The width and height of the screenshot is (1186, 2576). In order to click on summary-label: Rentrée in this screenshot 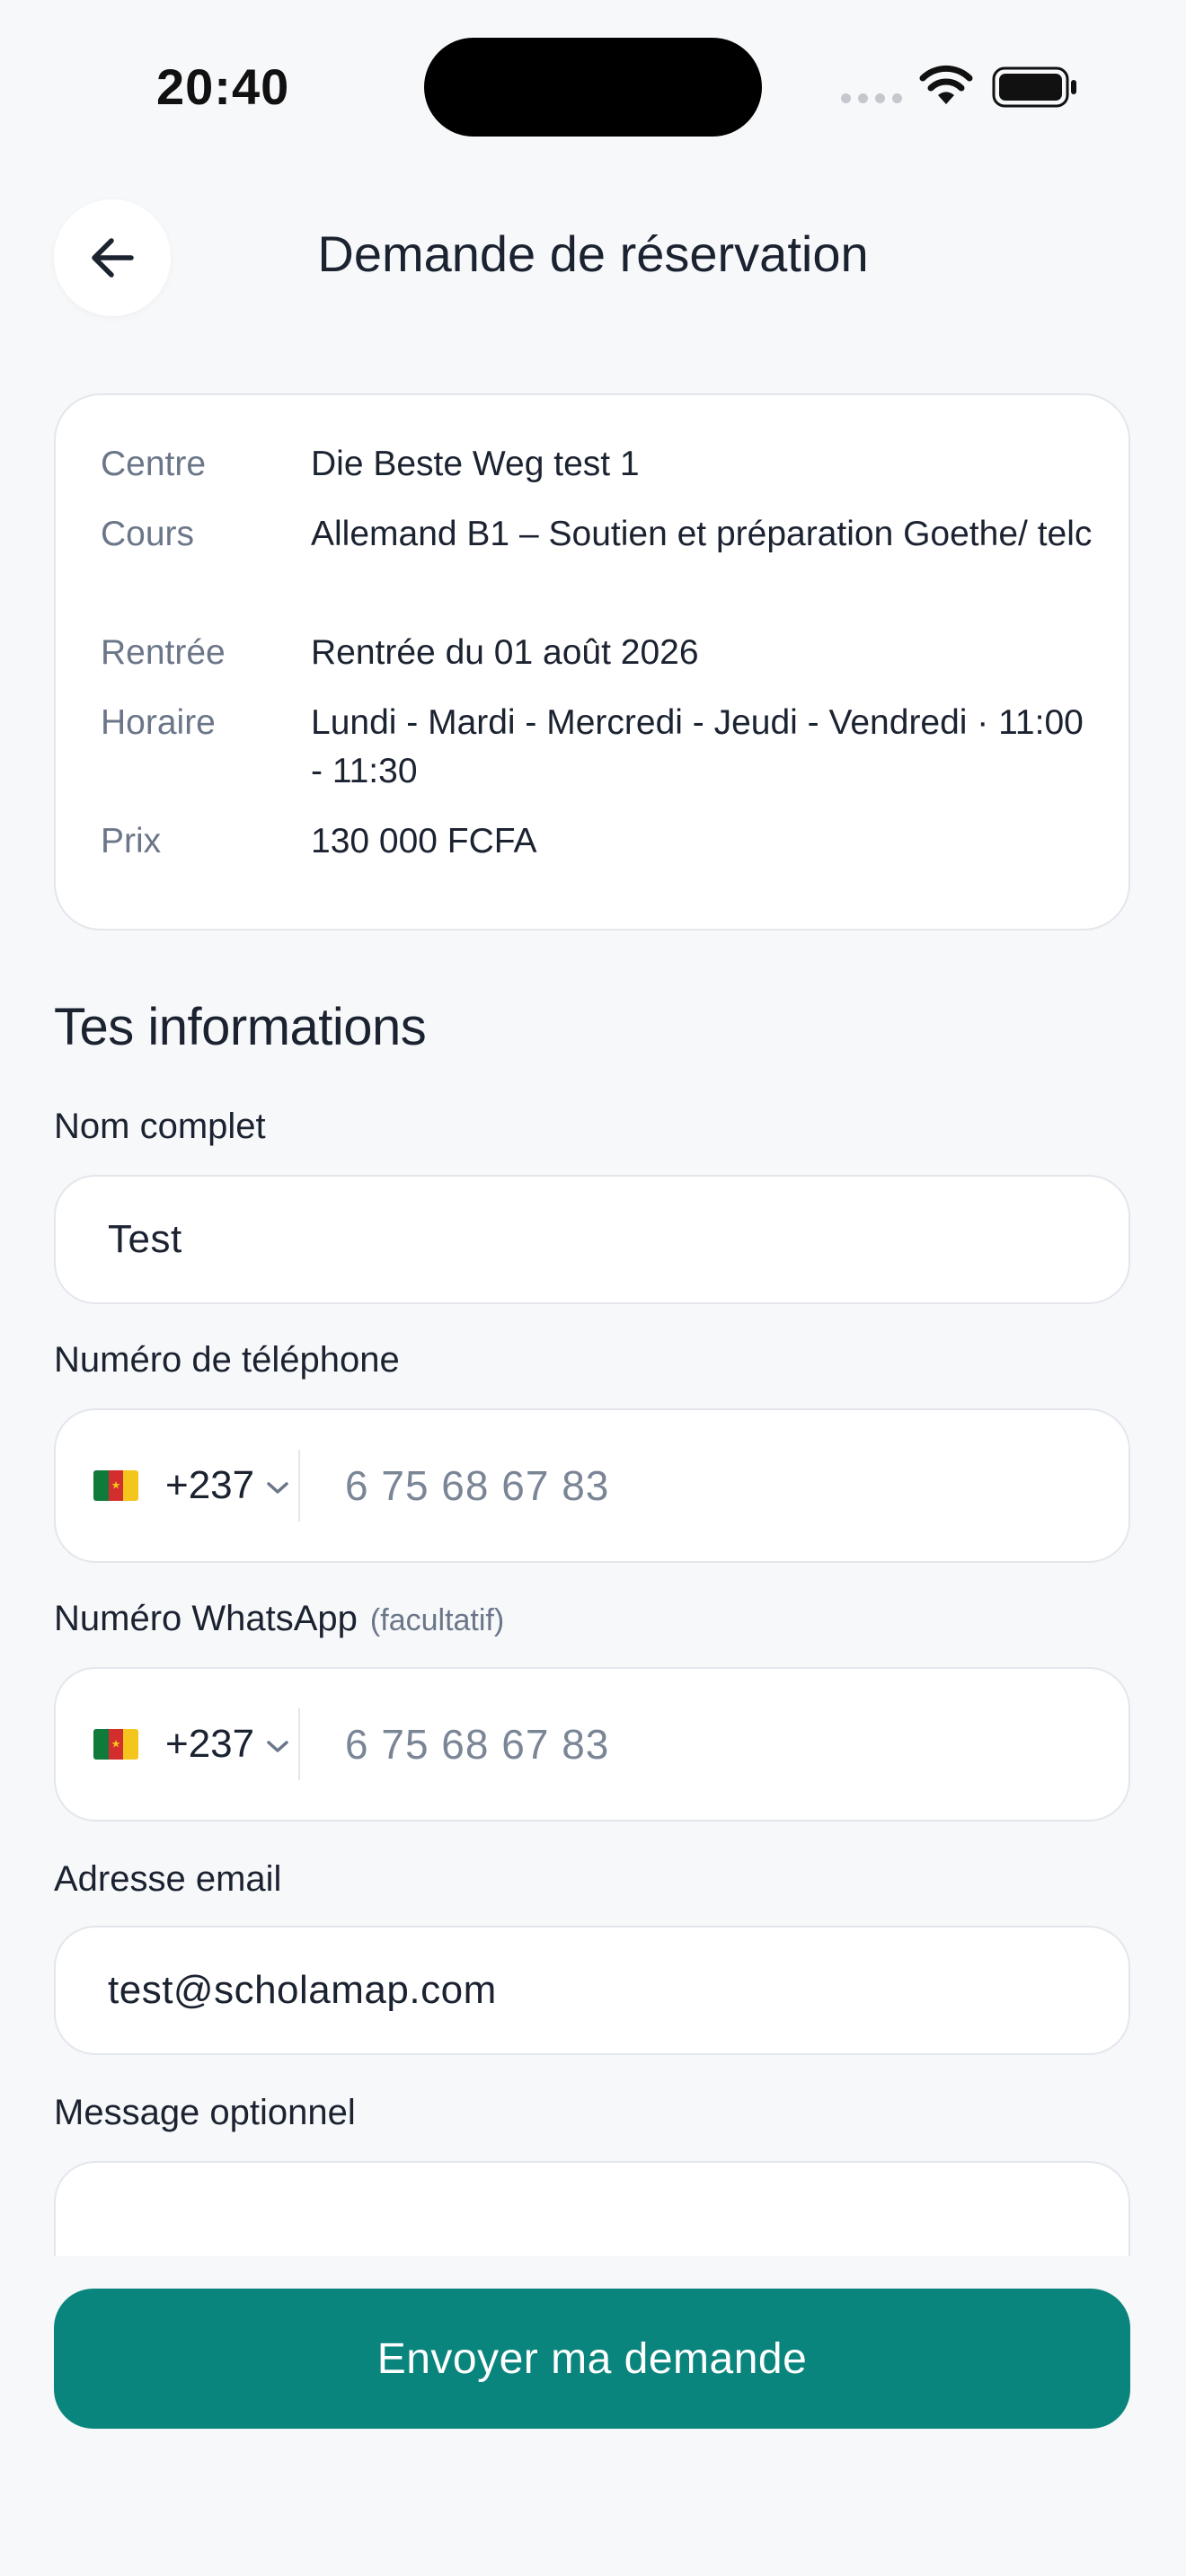, I will do `click(163, 652)`.